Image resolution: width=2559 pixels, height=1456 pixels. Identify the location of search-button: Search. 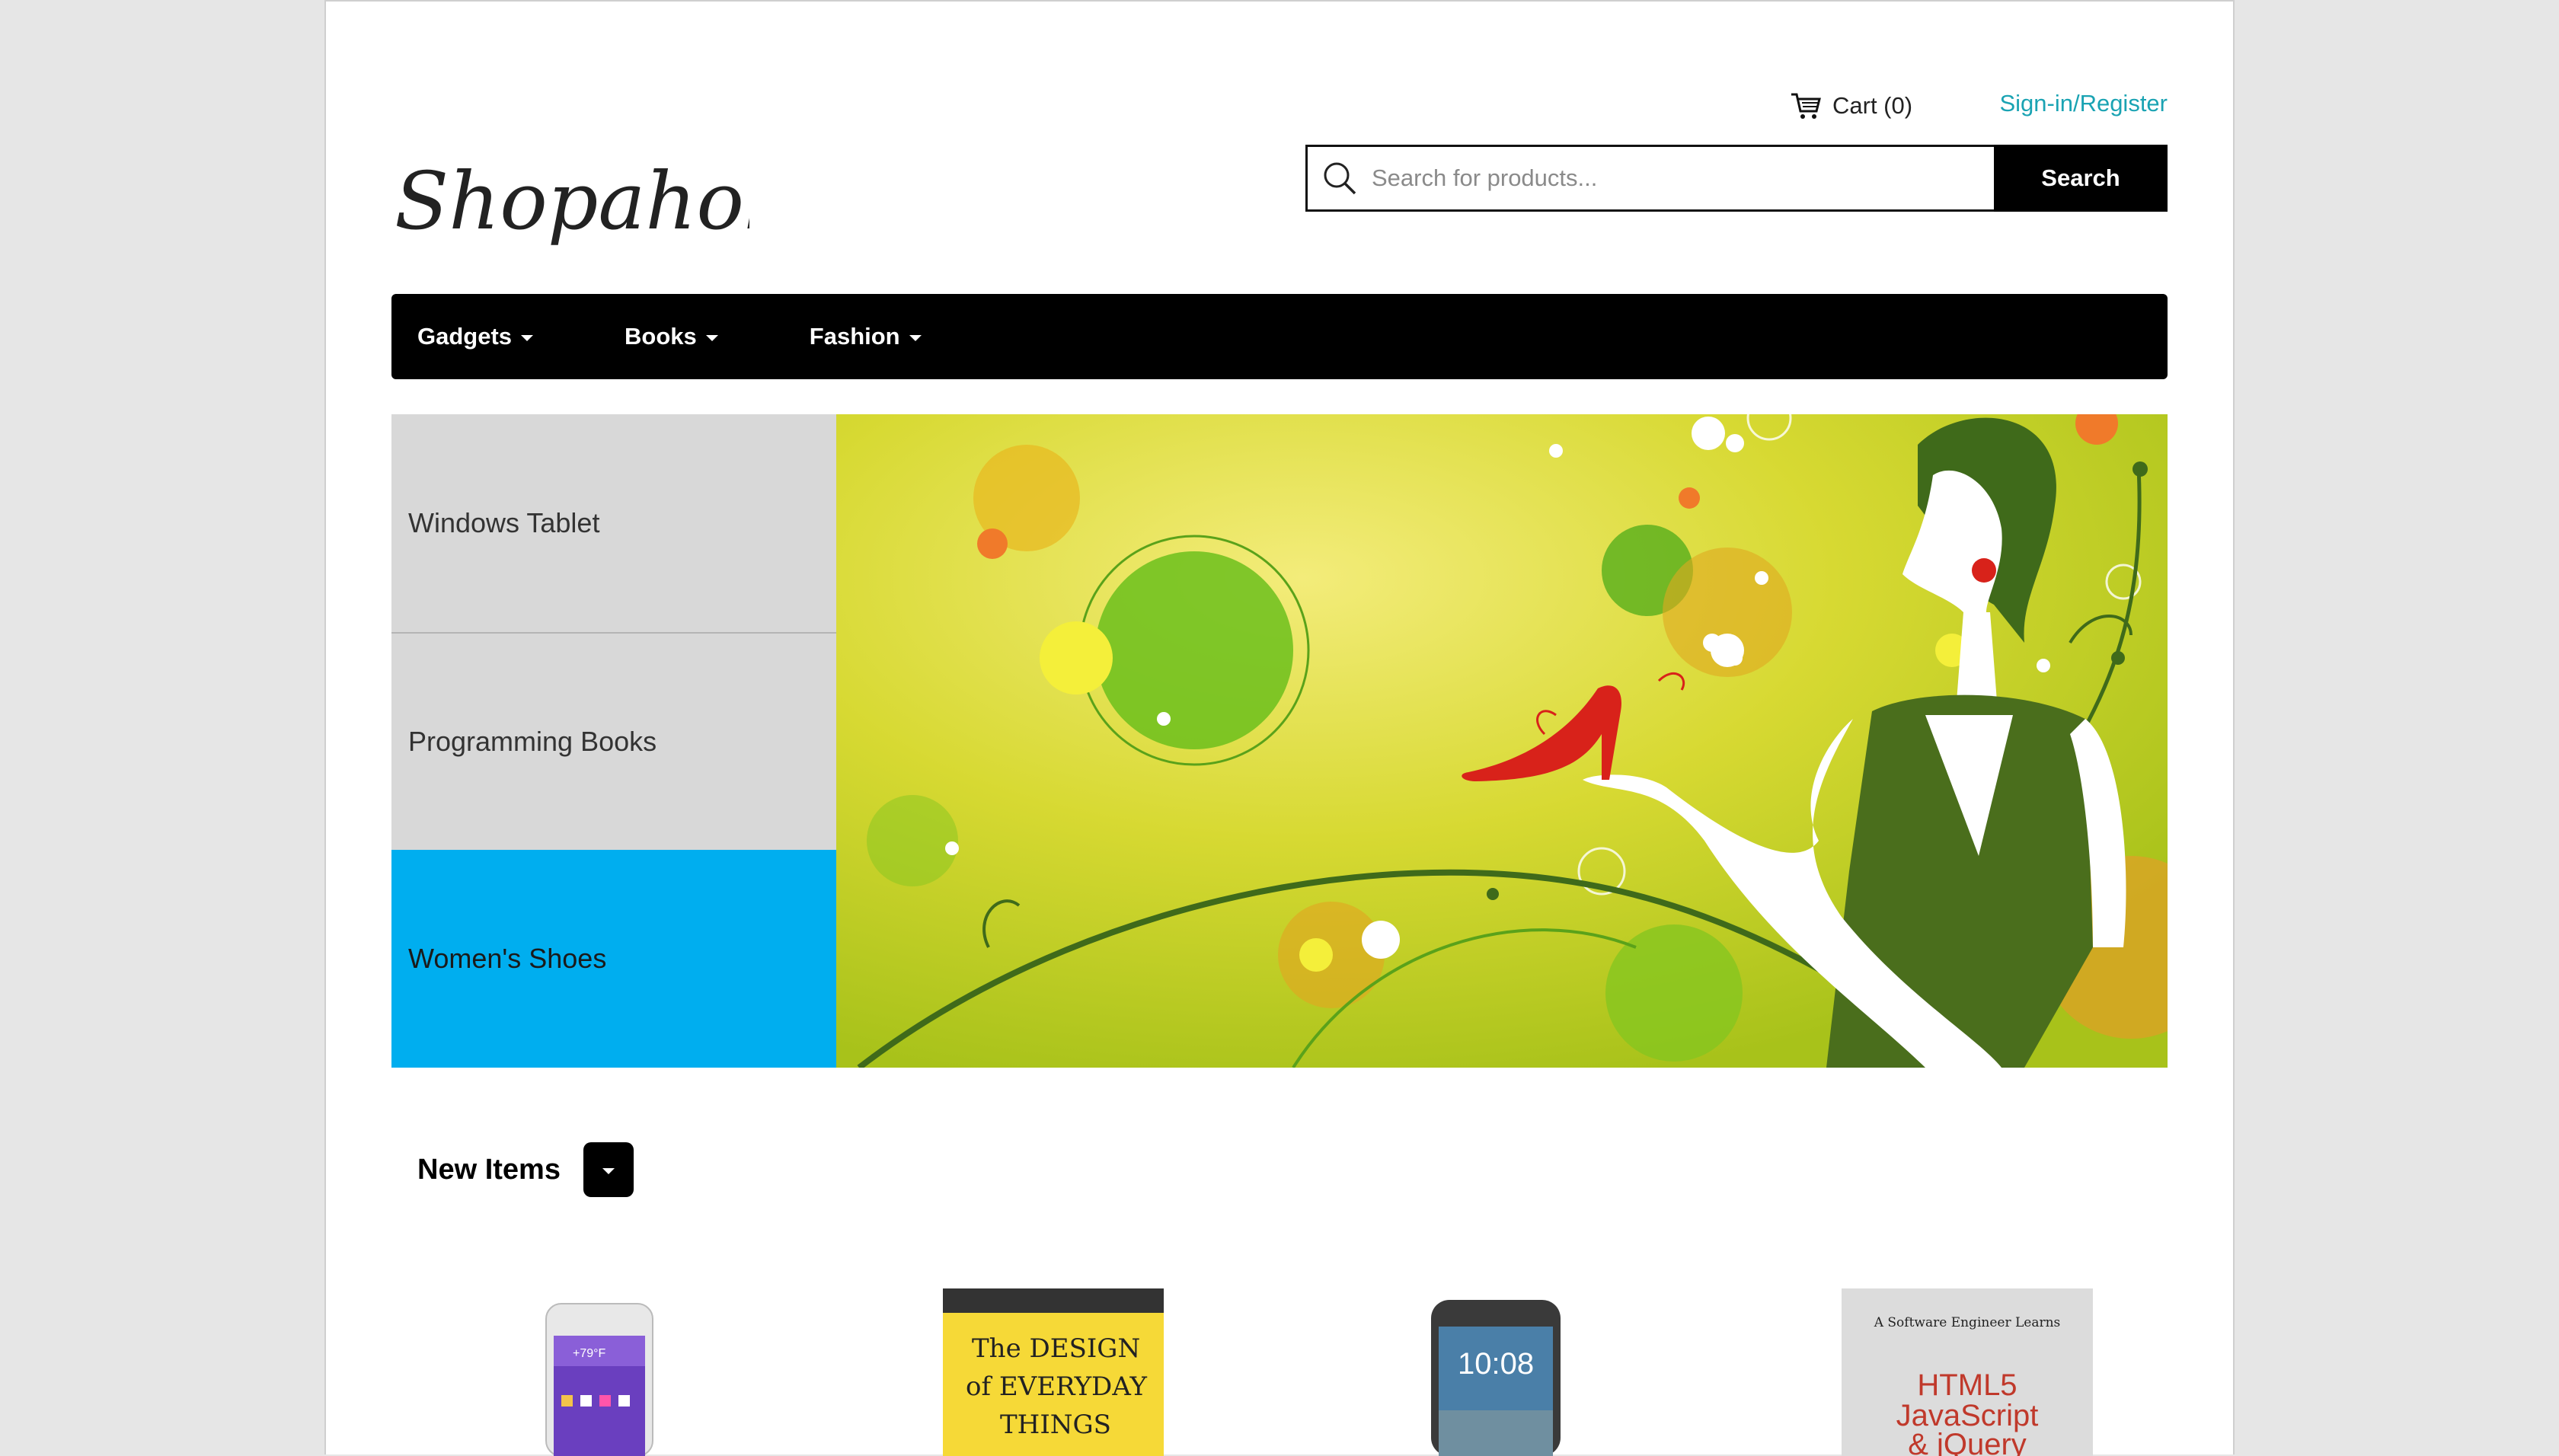
(2081, 178).